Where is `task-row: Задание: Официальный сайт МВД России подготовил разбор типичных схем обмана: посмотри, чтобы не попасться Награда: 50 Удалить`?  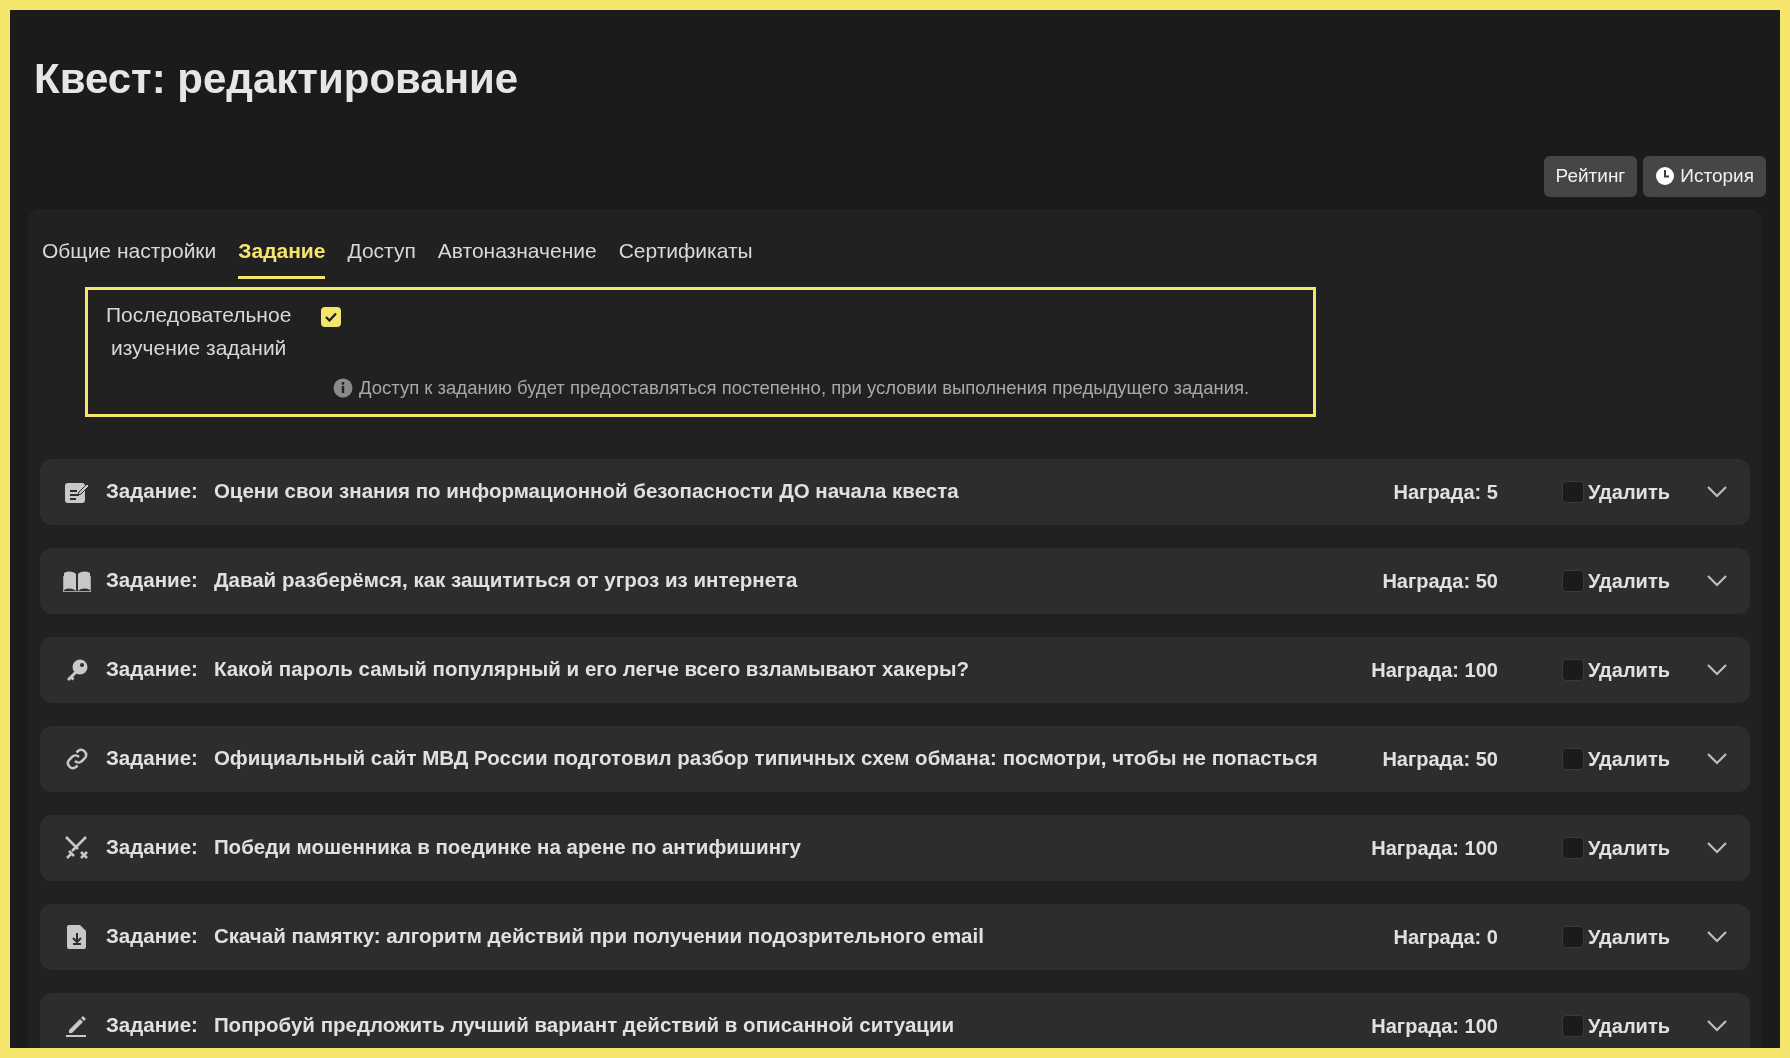
task-row: Задание: Официальный сайт МВД России подготовил разбор типичных схем обмана: посмотри, чтобы не попасться Награда: 50 Удалить is located at coordinates (895, 758).